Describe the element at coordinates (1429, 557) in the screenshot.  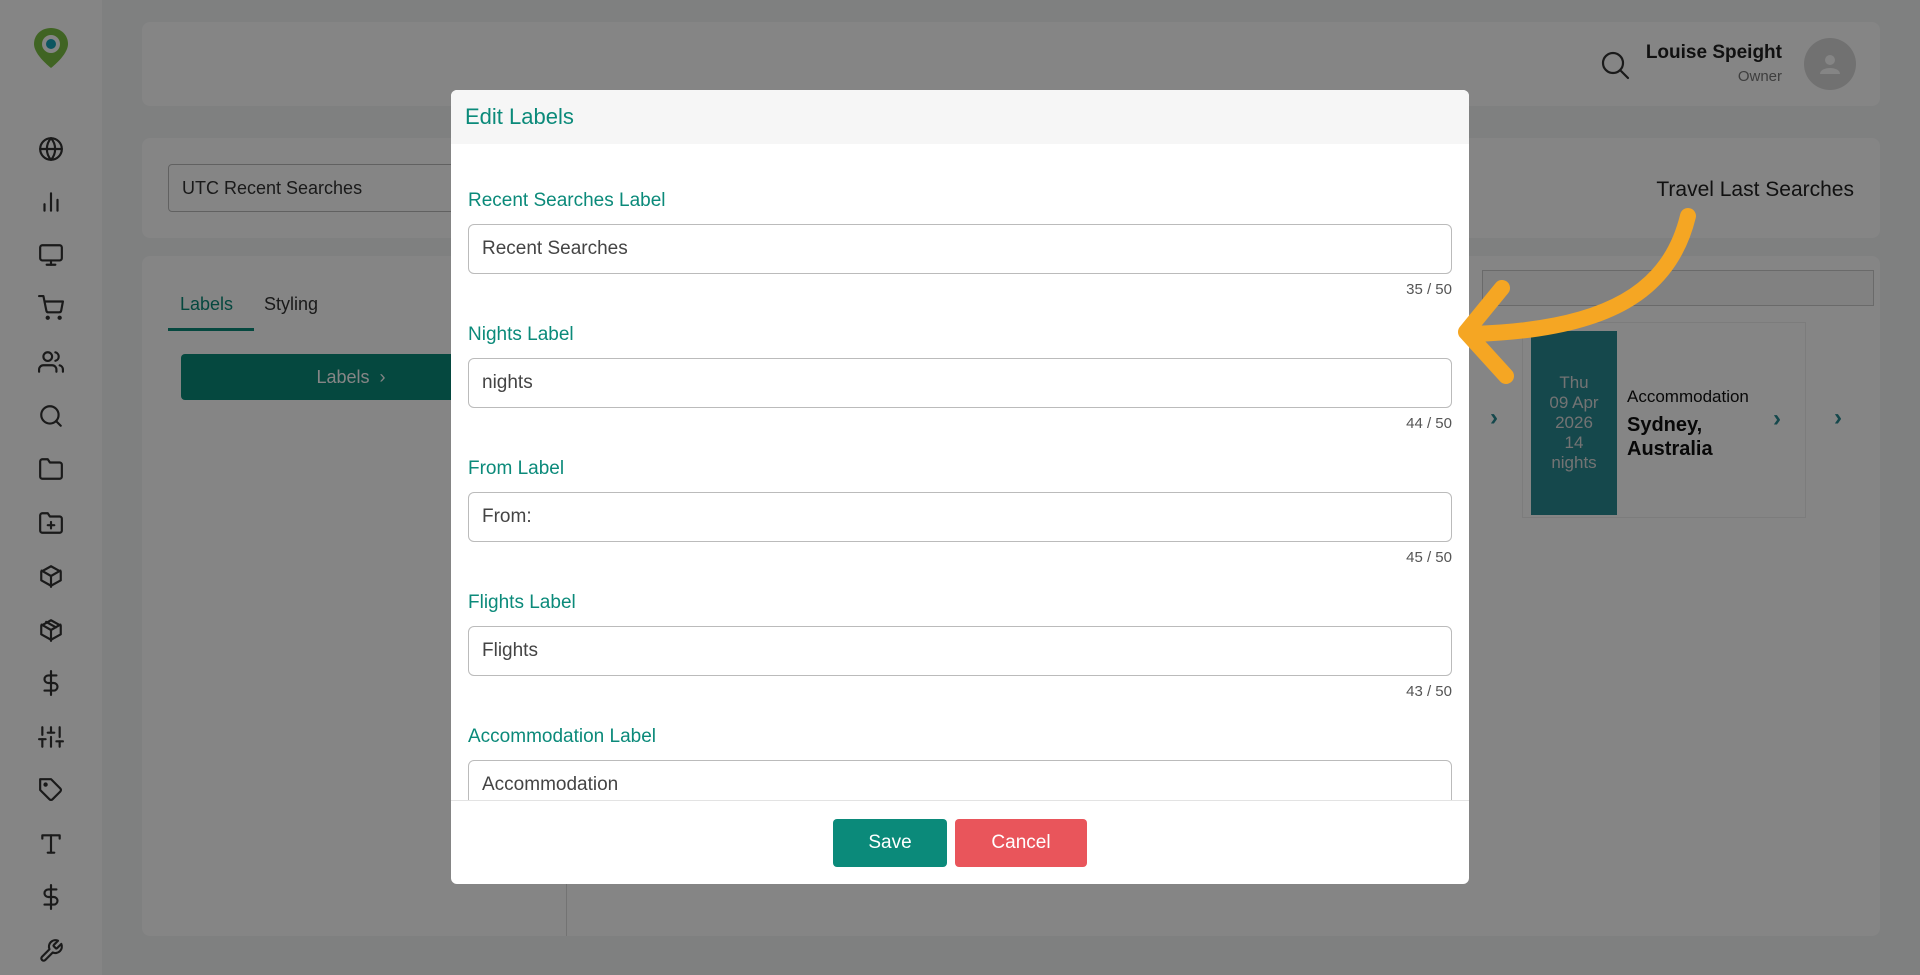
I see `char-count: 45 / 50` at that location.